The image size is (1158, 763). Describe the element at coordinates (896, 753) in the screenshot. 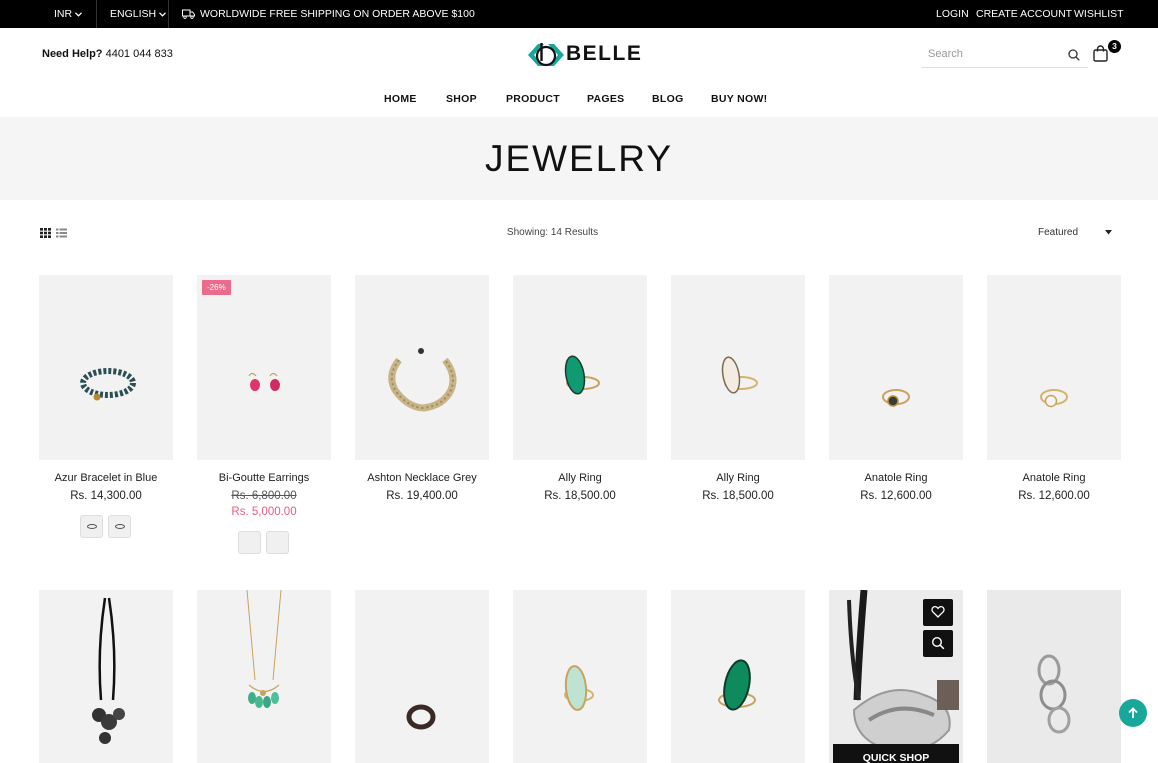

I see `quick-shop-button: QUICK SHOP` at that location.